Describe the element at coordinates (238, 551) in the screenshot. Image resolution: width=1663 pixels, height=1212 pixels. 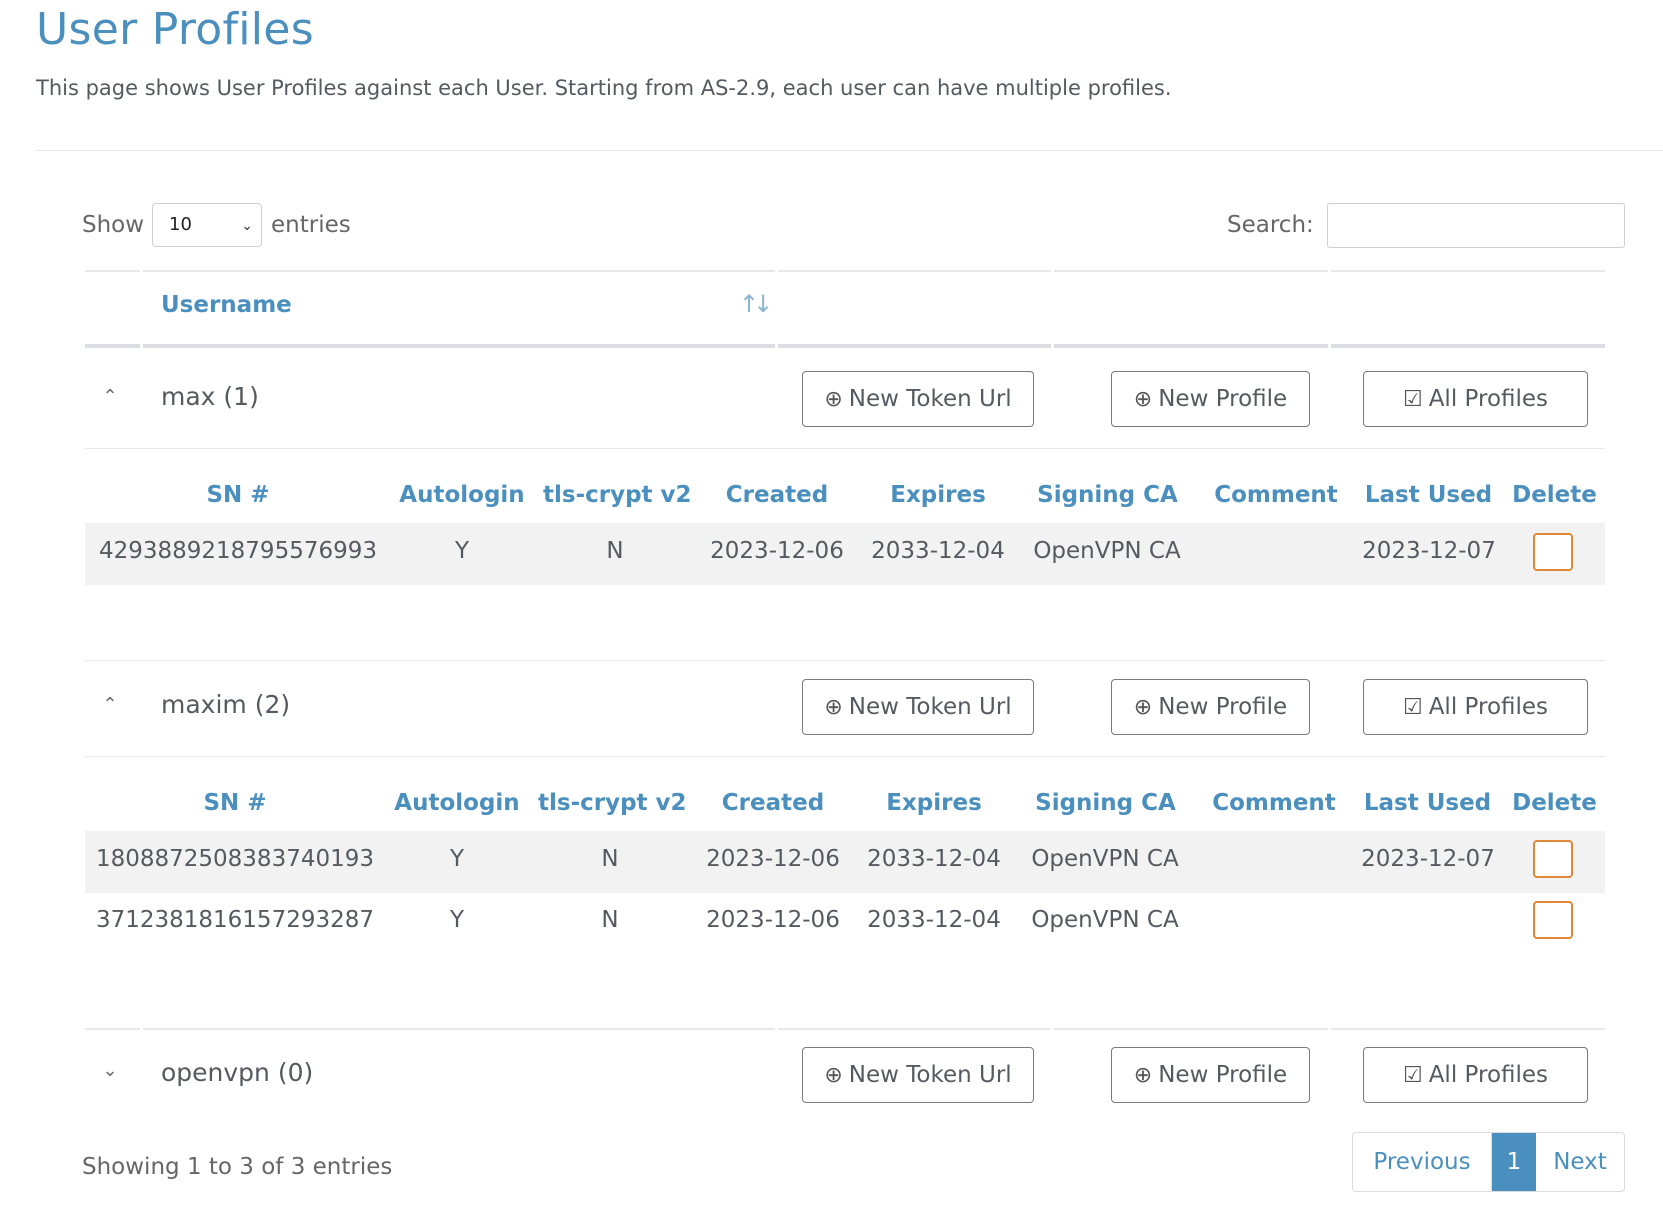
I see `sn-cell: 4293889218795576993` at that location.